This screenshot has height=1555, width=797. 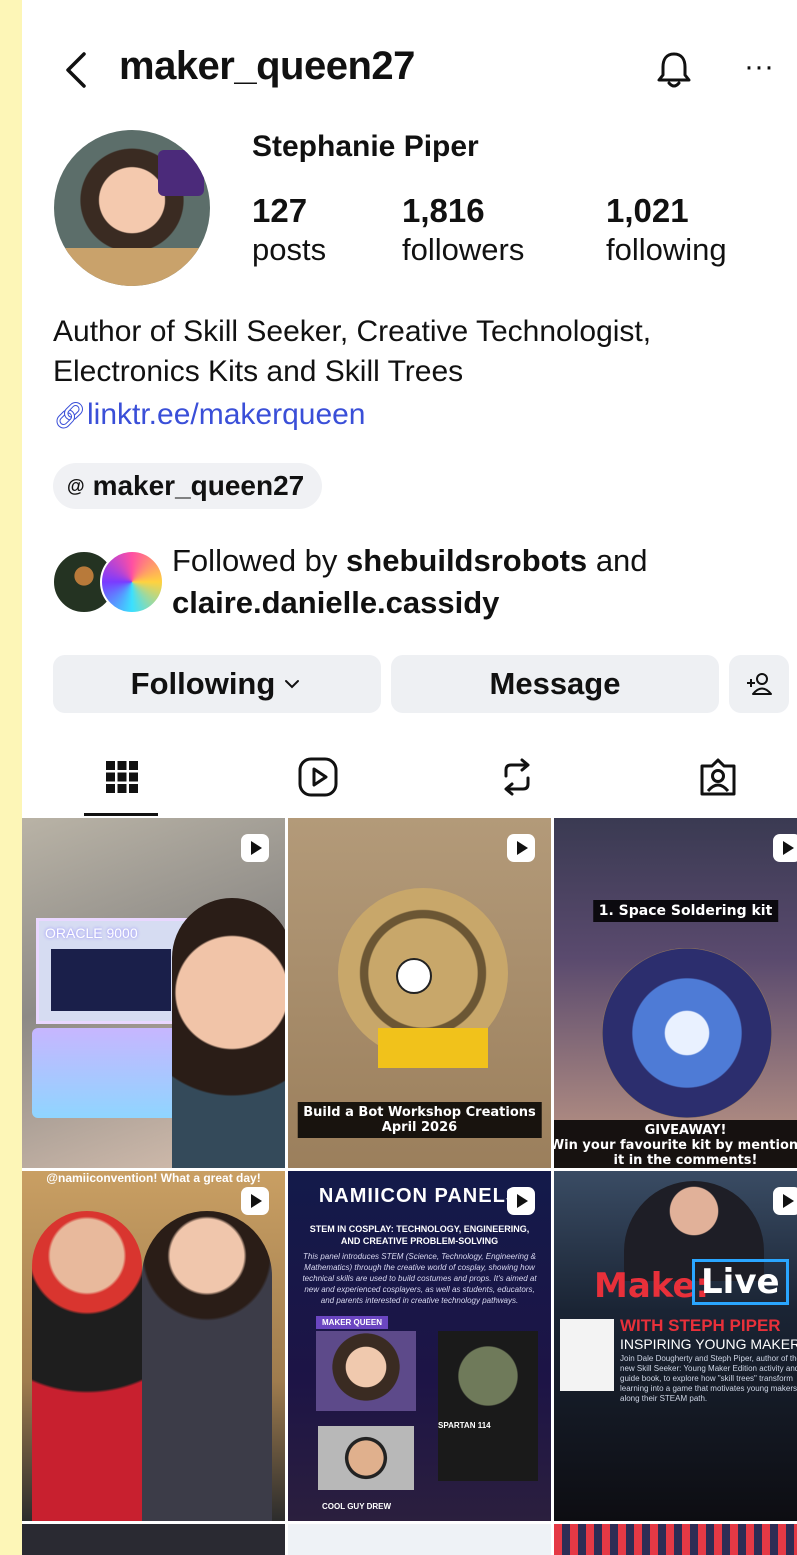 I want to click on link-icon: 🔗︎, so click(x=70, y=415).